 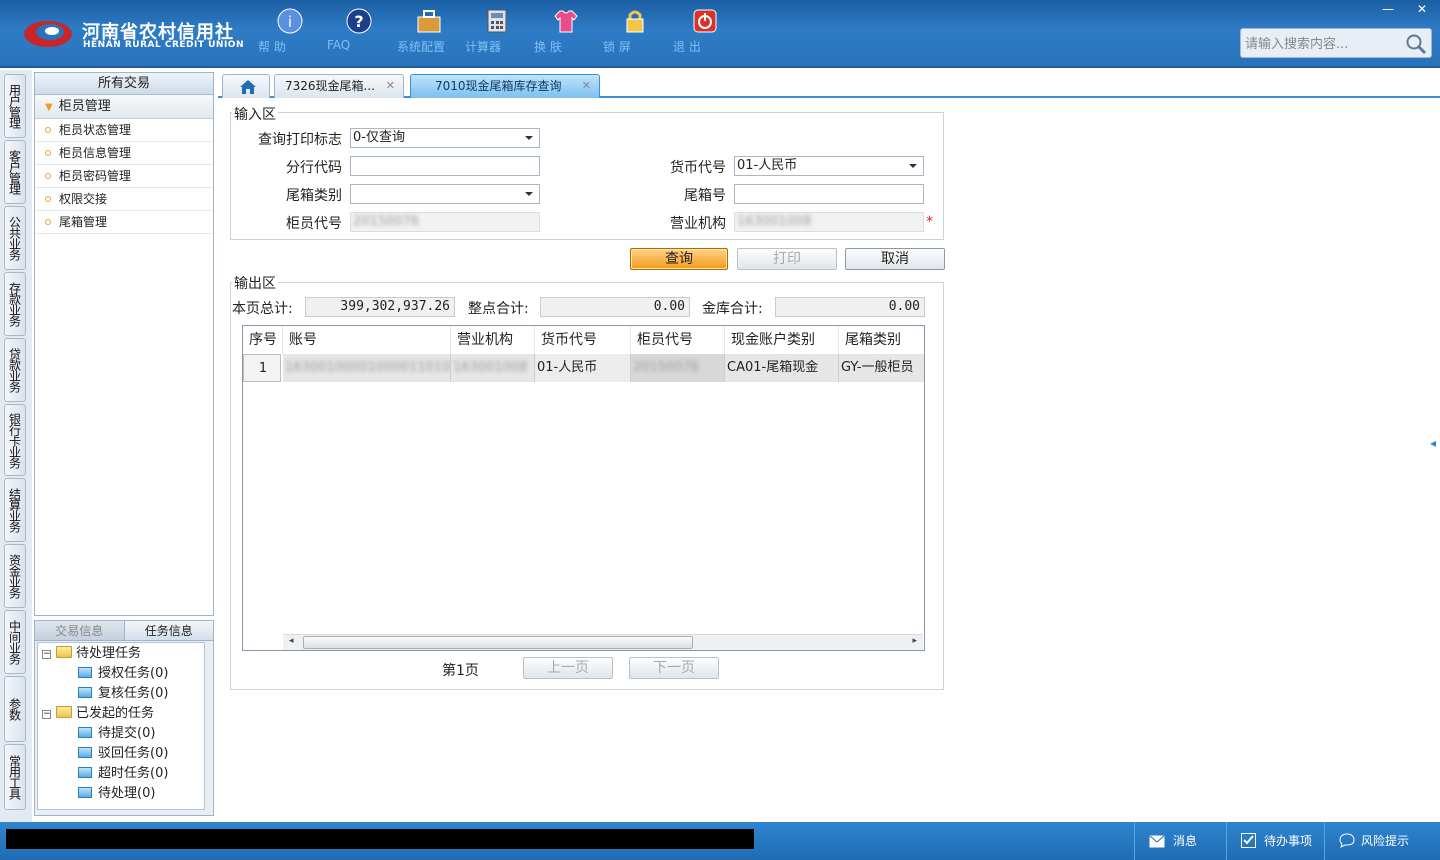 I want to click on tab-customer-management: 客户管理, so click(x=15, y=172).